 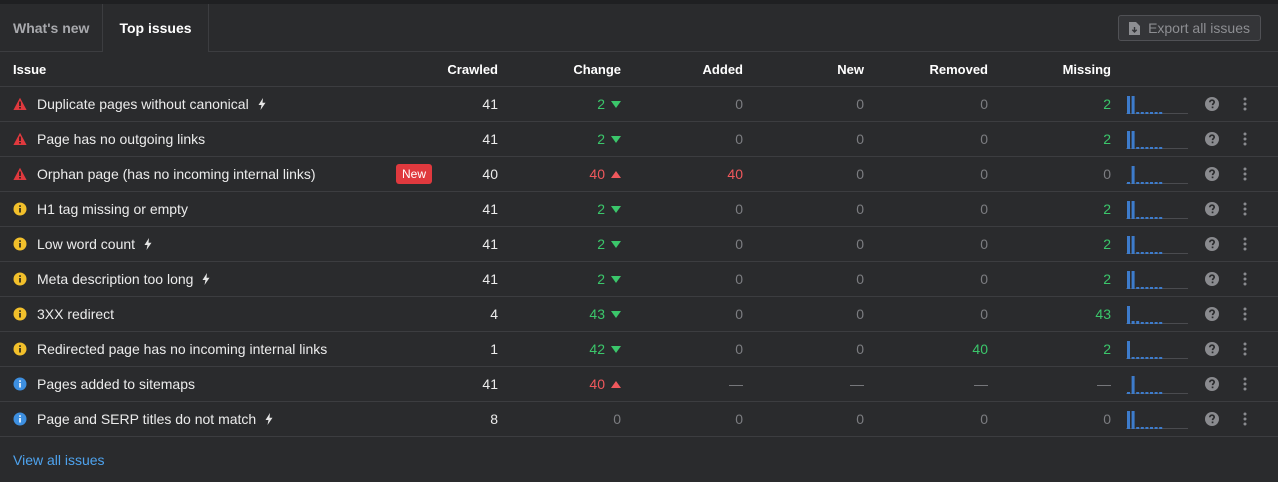 I want to click on issue-cell: Page has no outgoing links, so click(x=223, y=139).